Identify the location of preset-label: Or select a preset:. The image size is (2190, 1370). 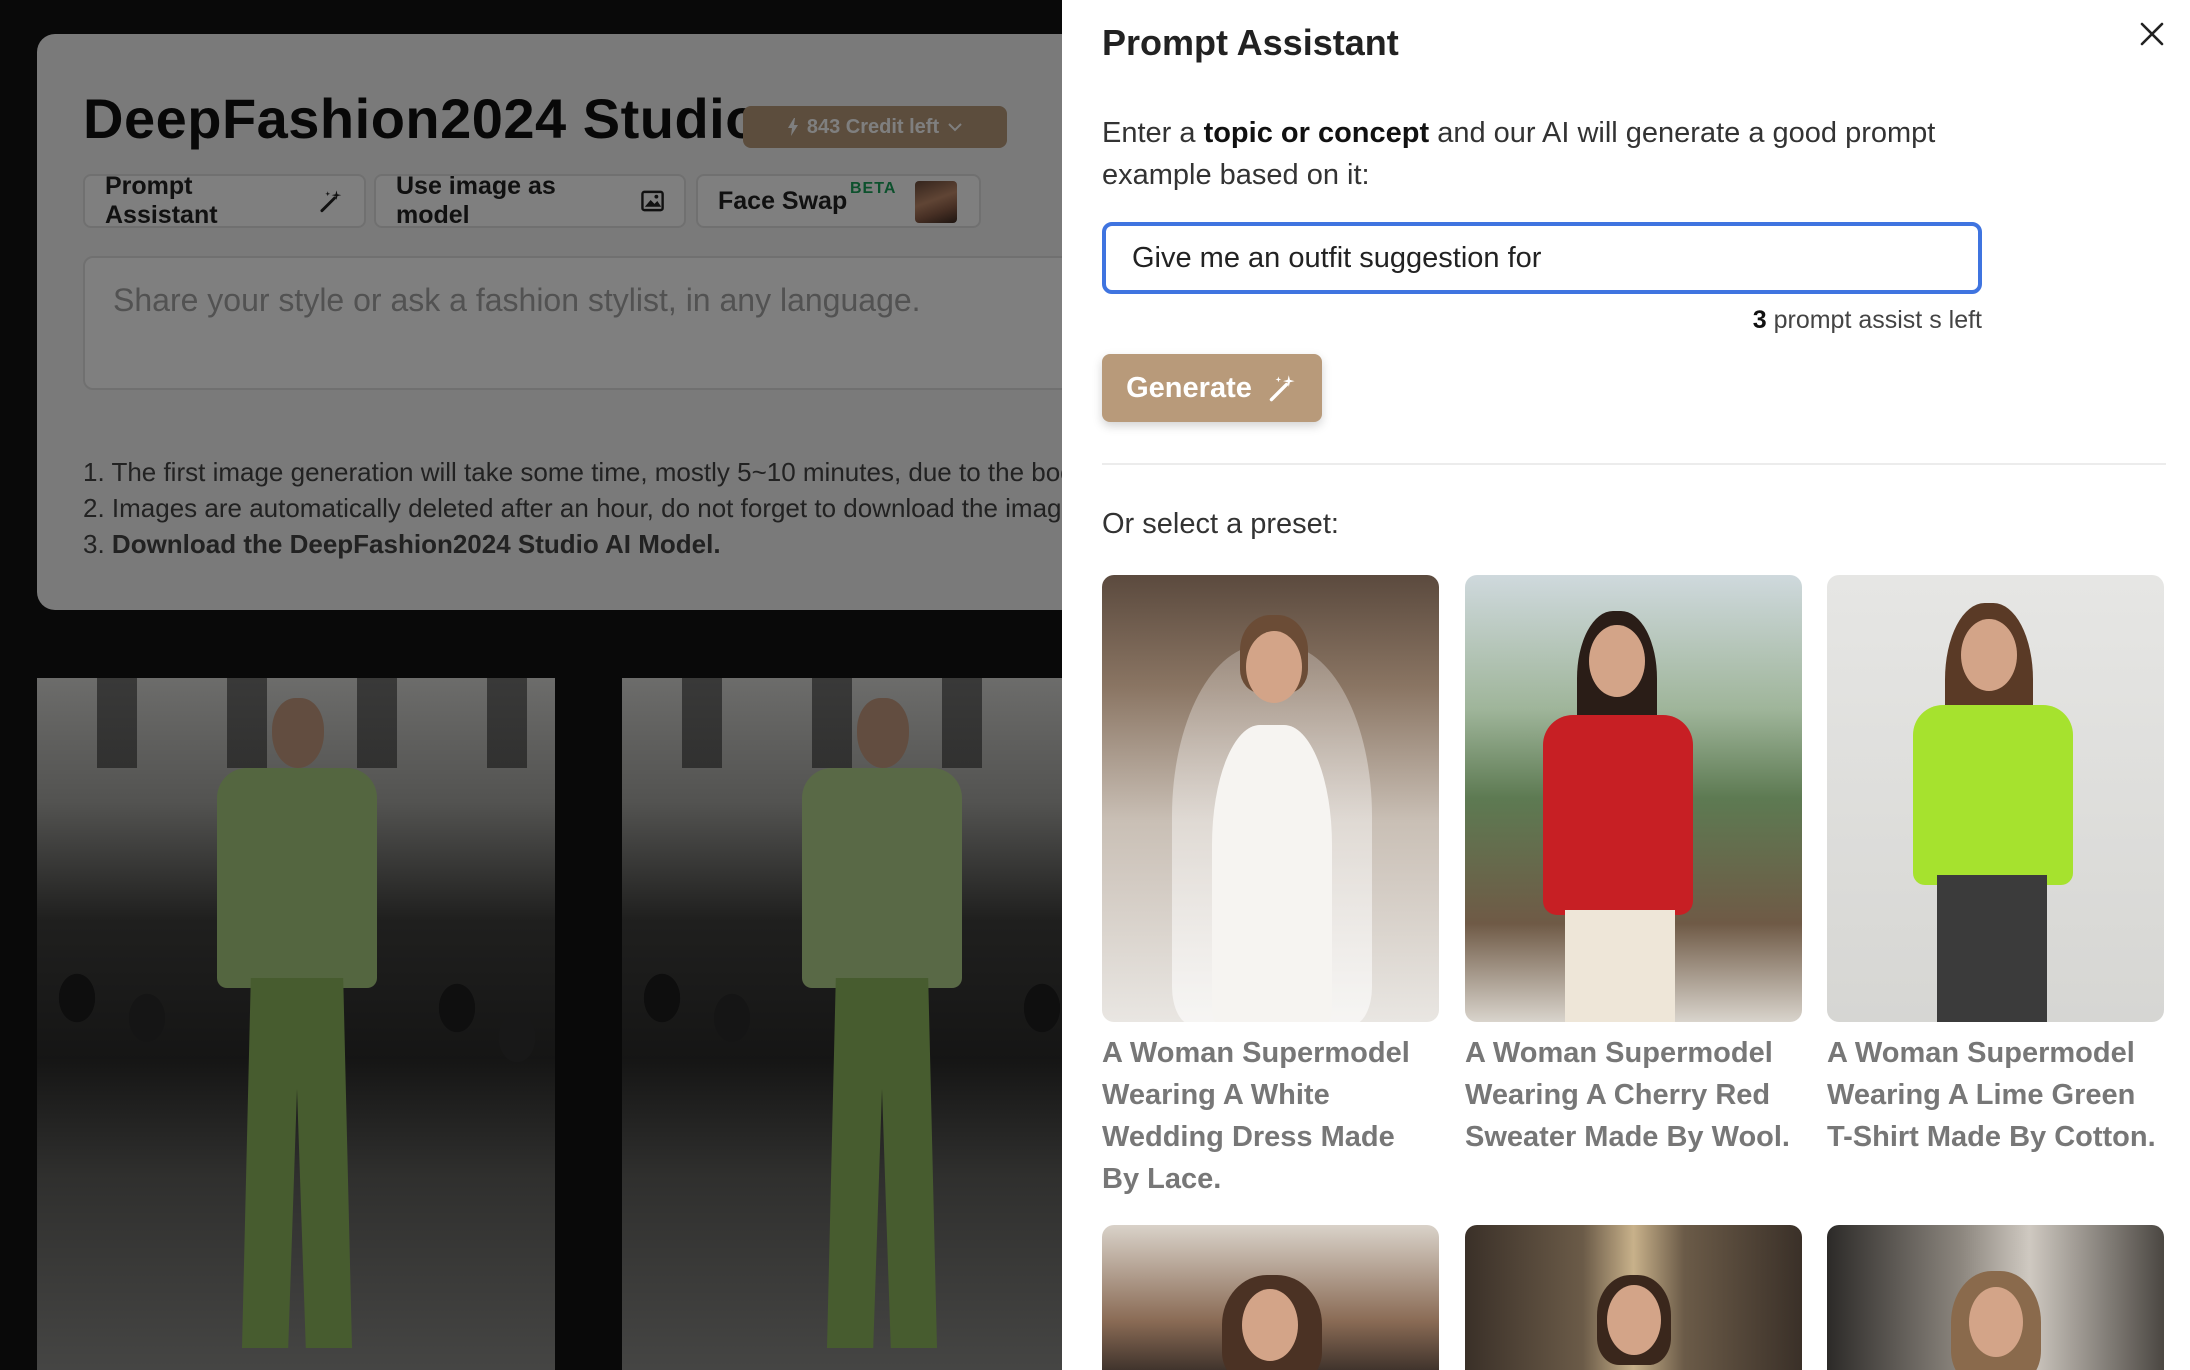
(1220, 524).